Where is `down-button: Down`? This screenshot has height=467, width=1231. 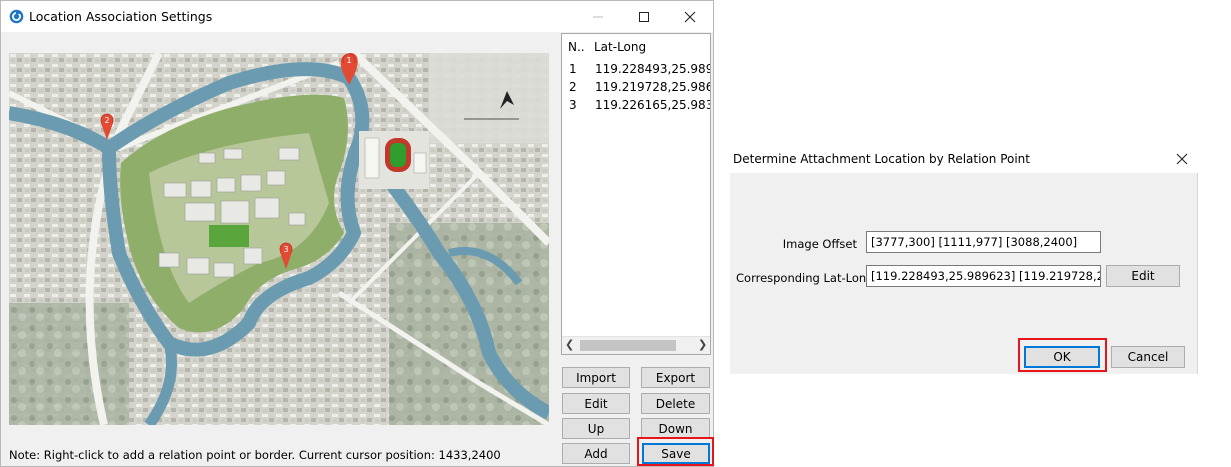 down-button: Down is located at coordinates (675, 428).